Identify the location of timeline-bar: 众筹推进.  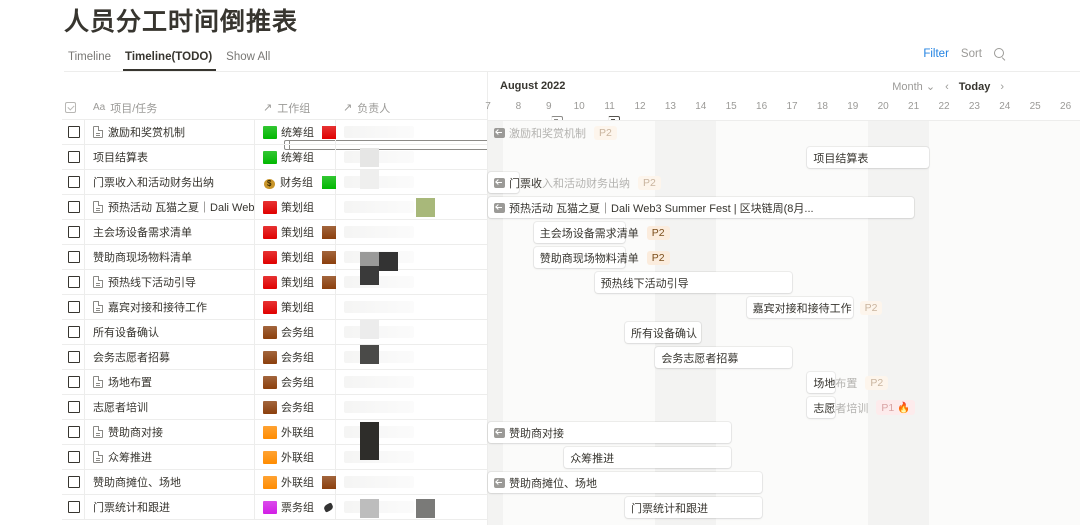
(648, 457).